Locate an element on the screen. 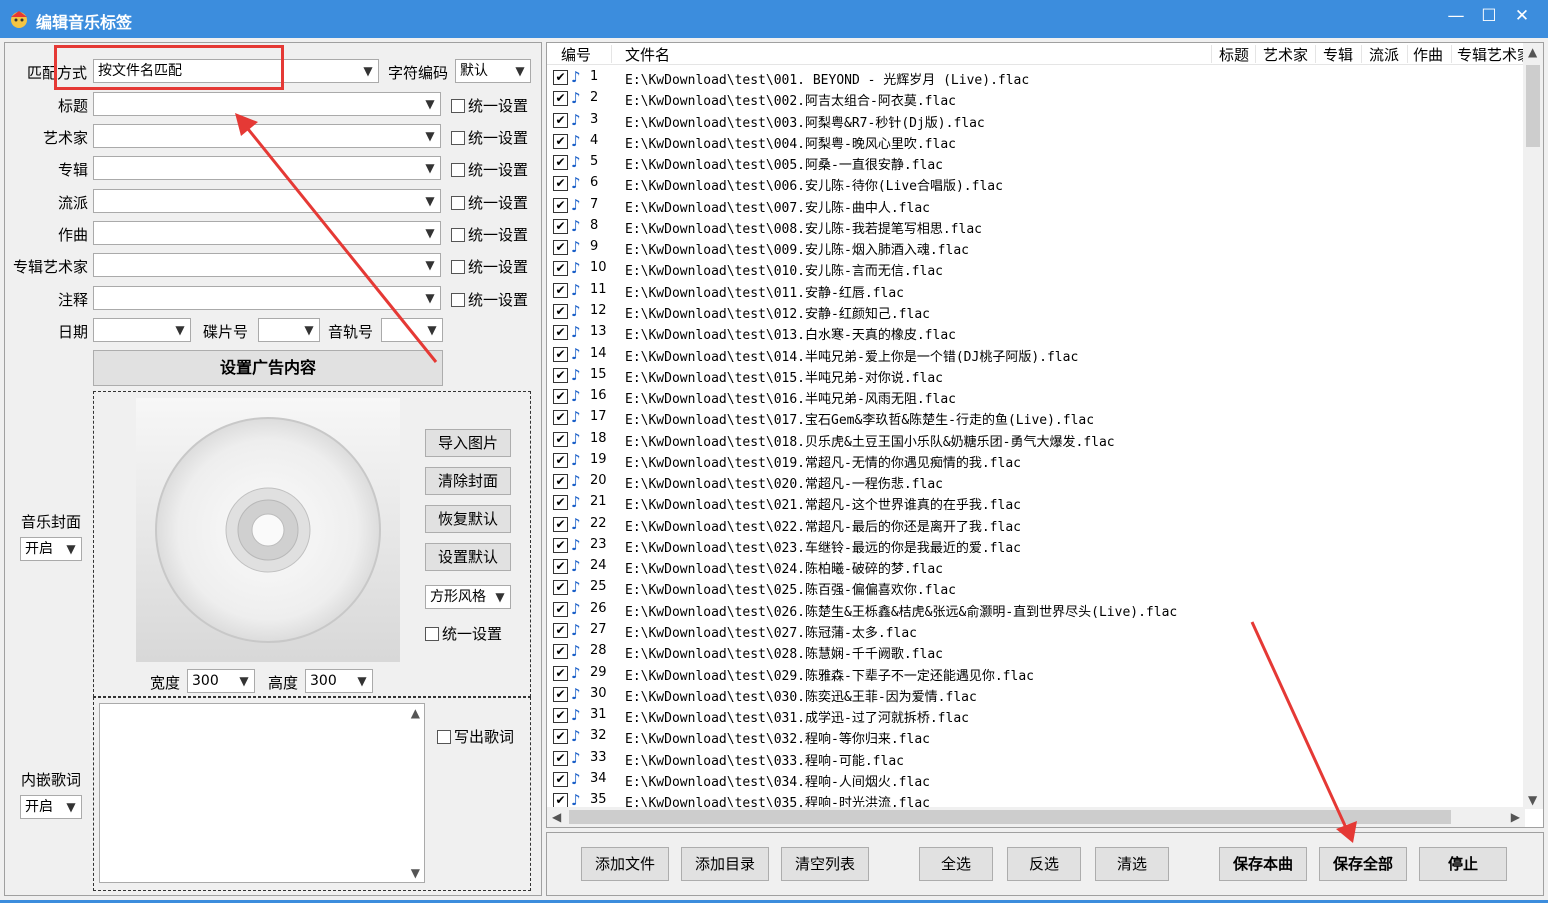  table-row: ✔ ♪ 12 E:\KwDownload\test\012.安静-红颜知己.flac is located at coordinates (1036, 311).